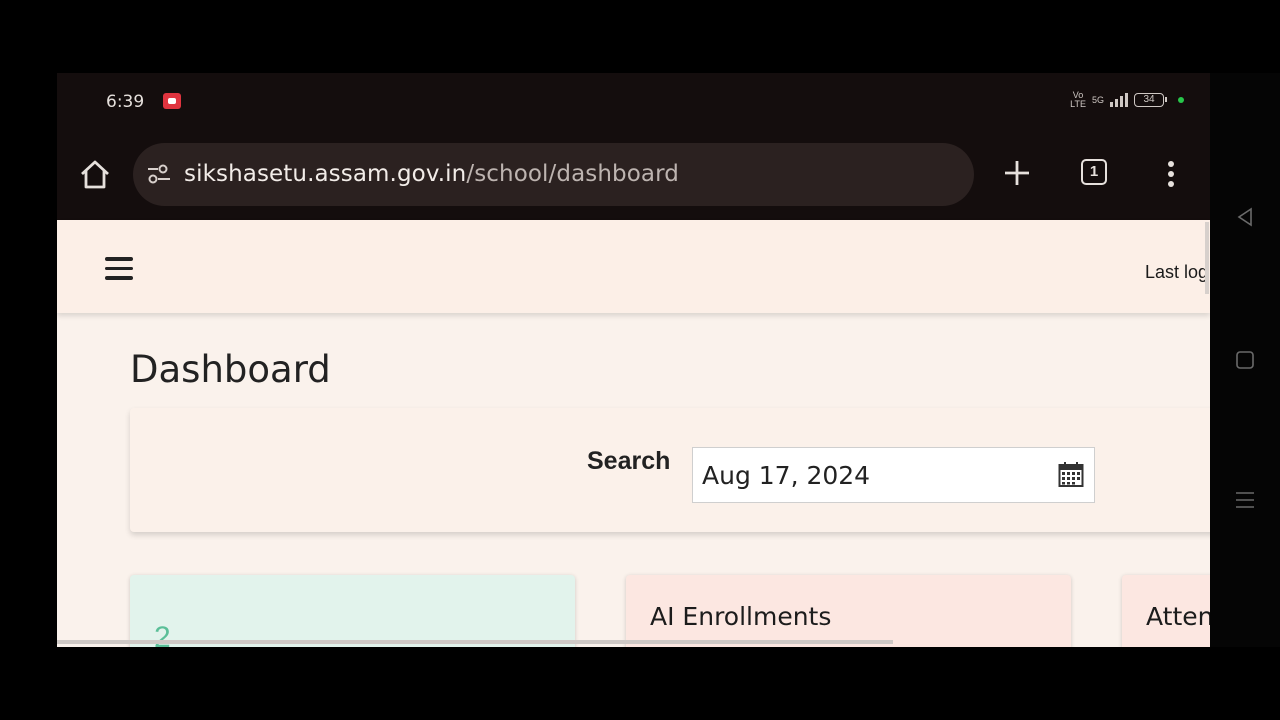 Image resolution: width=1280 pixels, height=720 pixels. I want to click on address-bar: sikshasetu.assam.gov.in/school/dashboard, so click(553, 174).